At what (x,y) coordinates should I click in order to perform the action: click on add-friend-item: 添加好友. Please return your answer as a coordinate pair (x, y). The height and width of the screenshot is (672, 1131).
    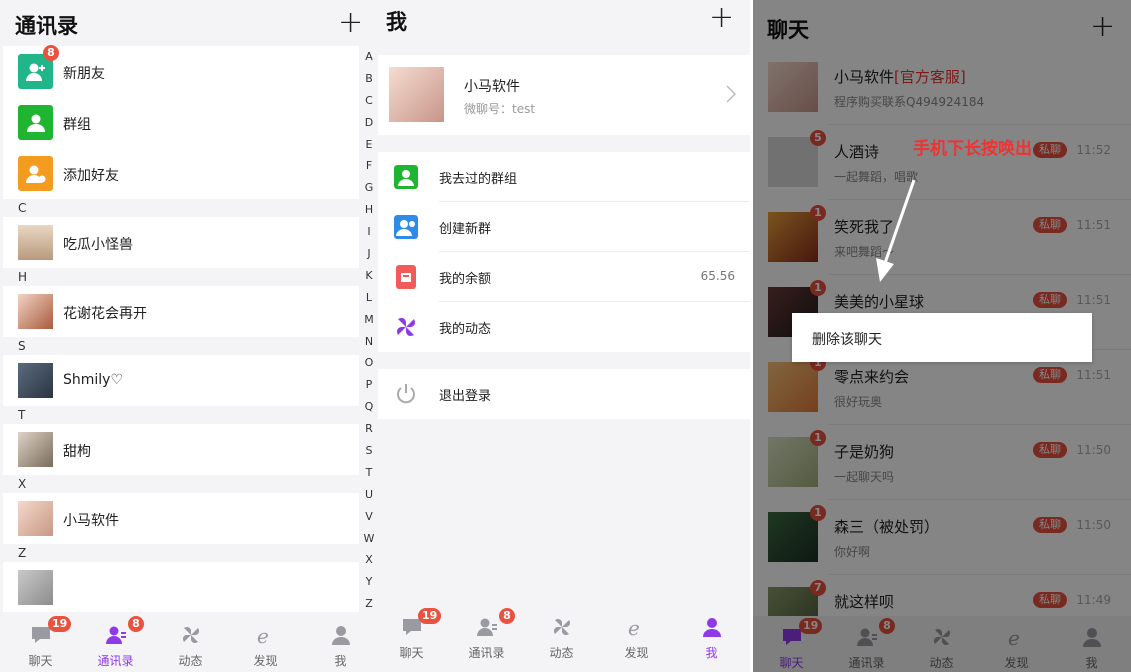
    Looking at the image, I should click on (181, 173).